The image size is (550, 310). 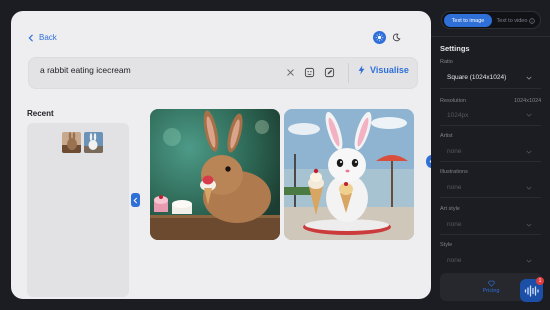 What do you see at coordinates (389, 70) in the screenshot?
I see `visualise-label: Visualise` at bounding box center [389, 70].